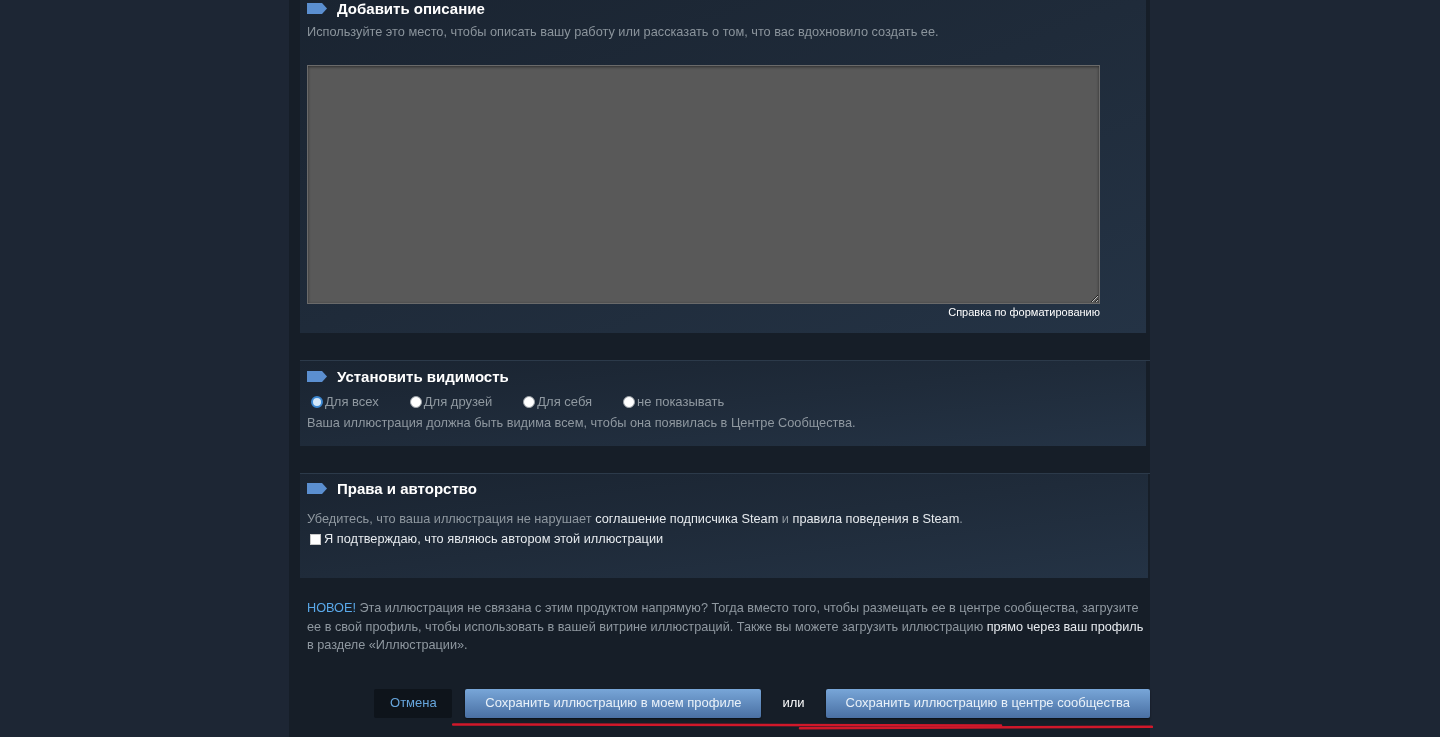 This screenshot has height=737, width=1440. Describe the element at coordinates (565, 402) in the screenshot. I see `radio-label: Для себя` at that location.